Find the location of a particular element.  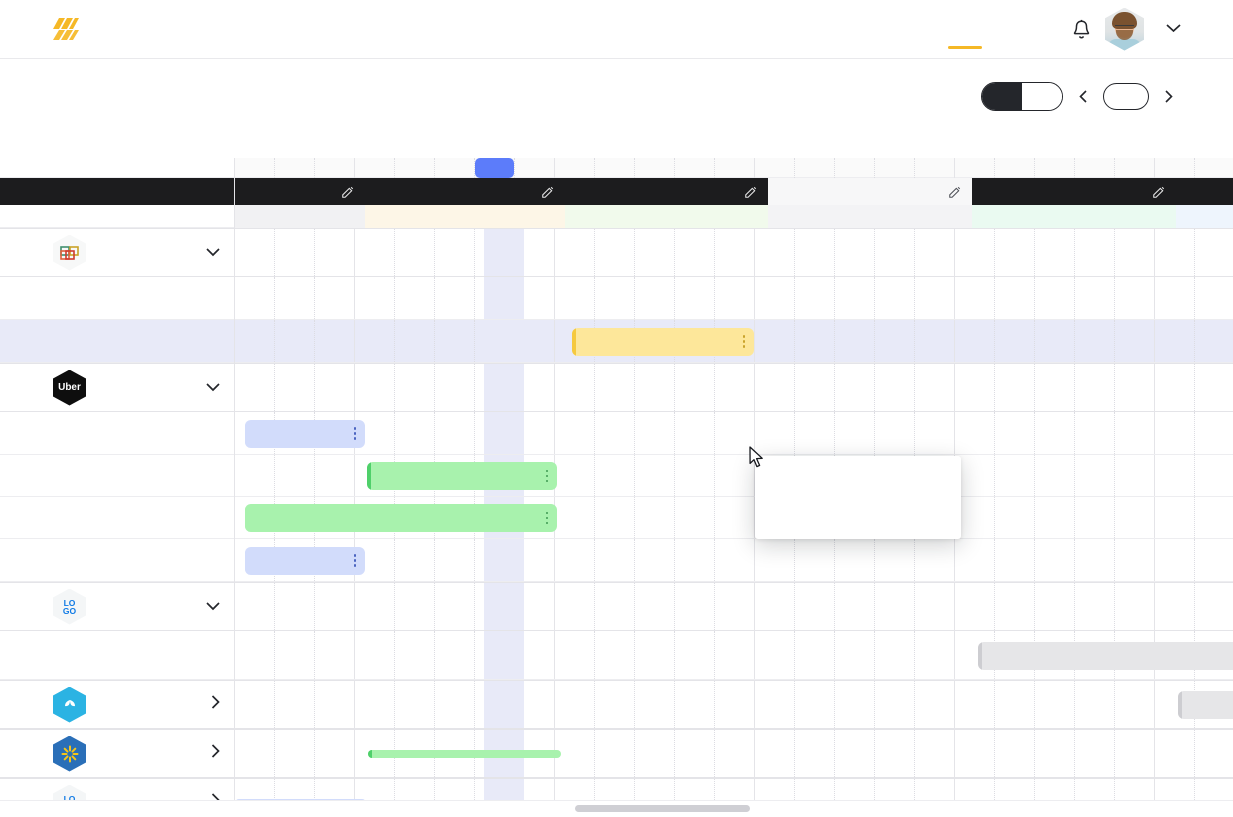

view-mode-month-button is located at coordinates (1002, 96).